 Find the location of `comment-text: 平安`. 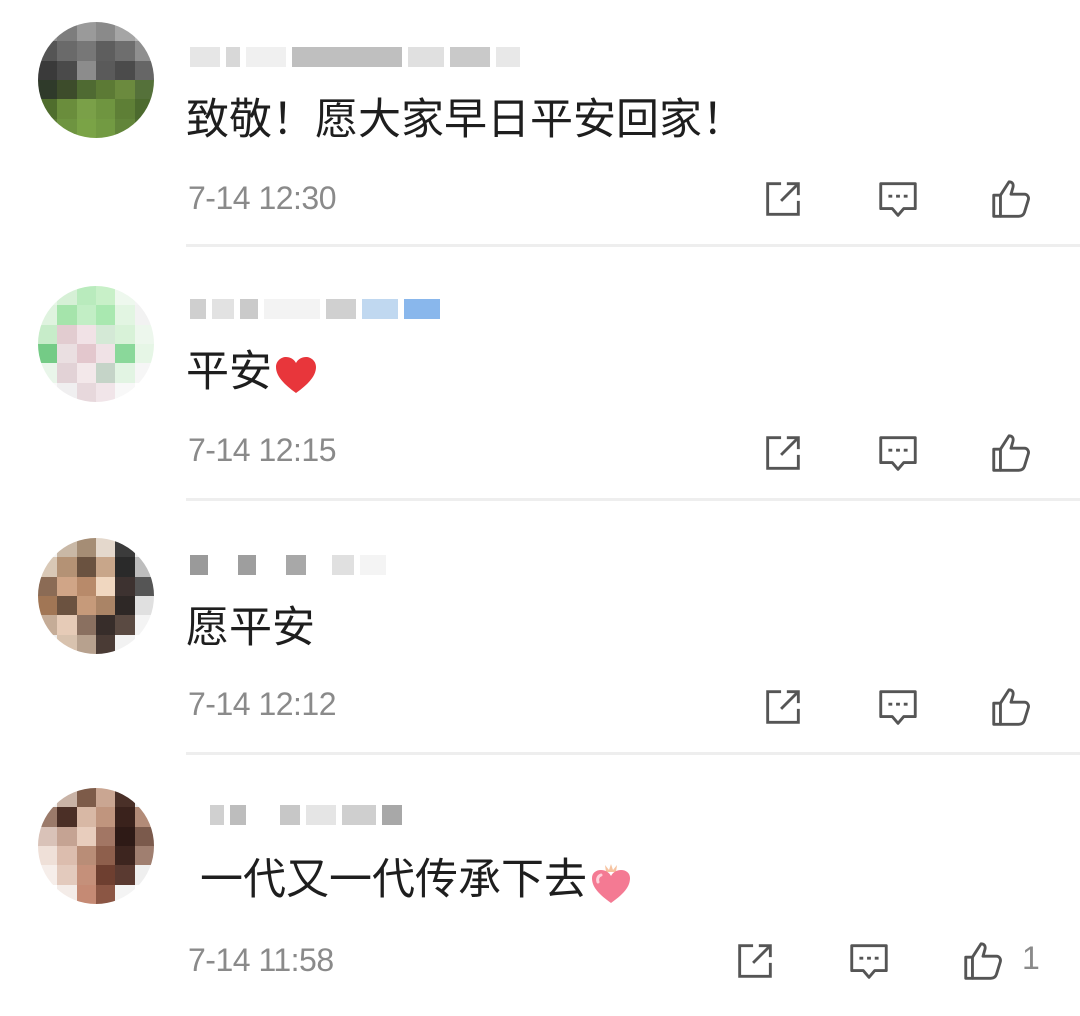

comment-text: 平安 is located at coordinates (252, 372).